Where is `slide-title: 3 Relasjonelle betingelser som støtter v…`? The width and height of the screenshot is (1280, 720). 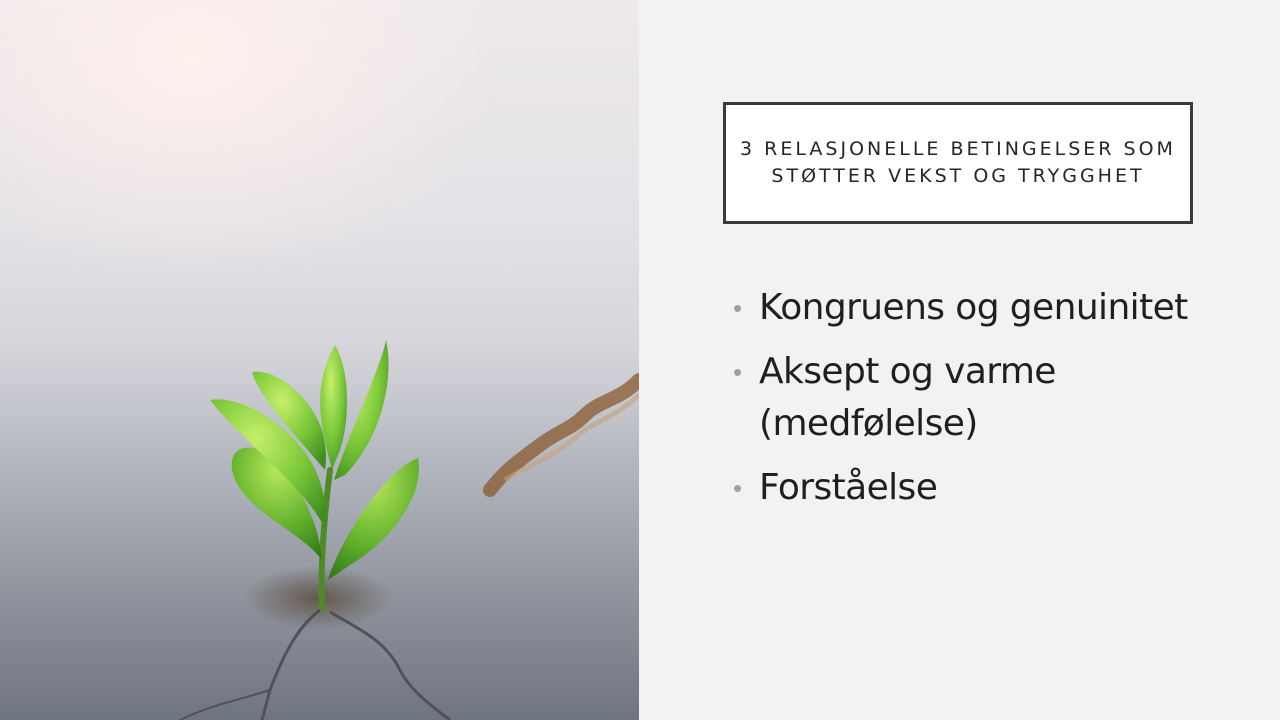
slide-title: 3 Relasjonelle betingelser som støtter v… is located at coordinates (958, 162).